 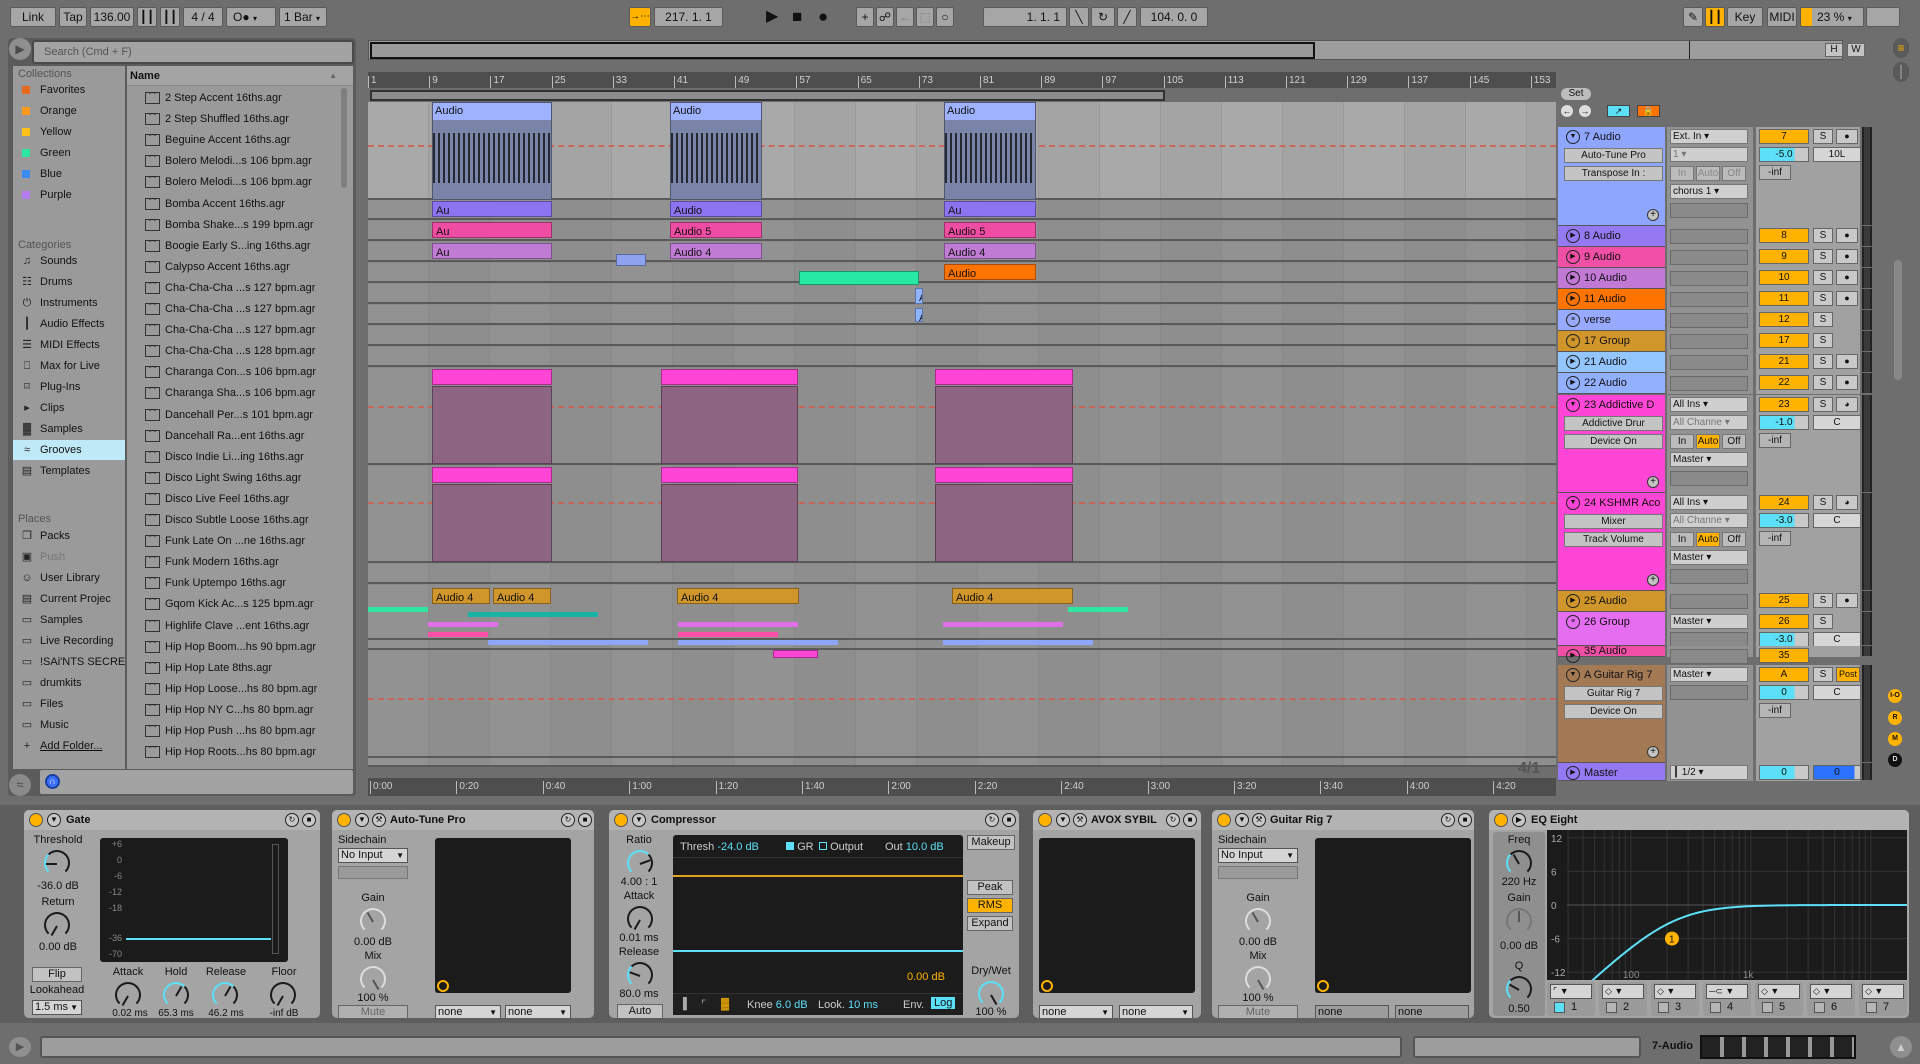 I want to click on back-to-arrangement-button: ←, so click(x=905, y=17).